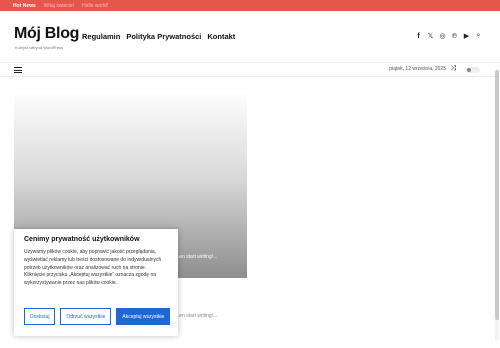  Describe the element at coordinates (86, 316) in the screenshot. I see `reject-all-button: Odrzuć wszystkie` at that location.